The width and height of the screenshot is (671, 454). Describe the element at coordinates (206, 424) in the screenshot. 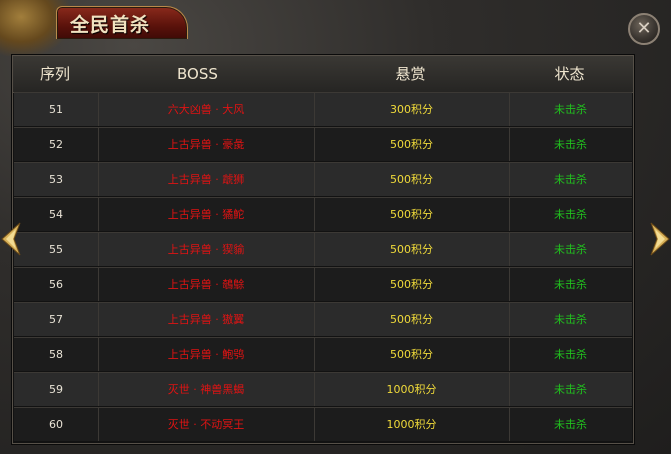

I see `row-boss: 灭世 · 不动冥王` at that location.